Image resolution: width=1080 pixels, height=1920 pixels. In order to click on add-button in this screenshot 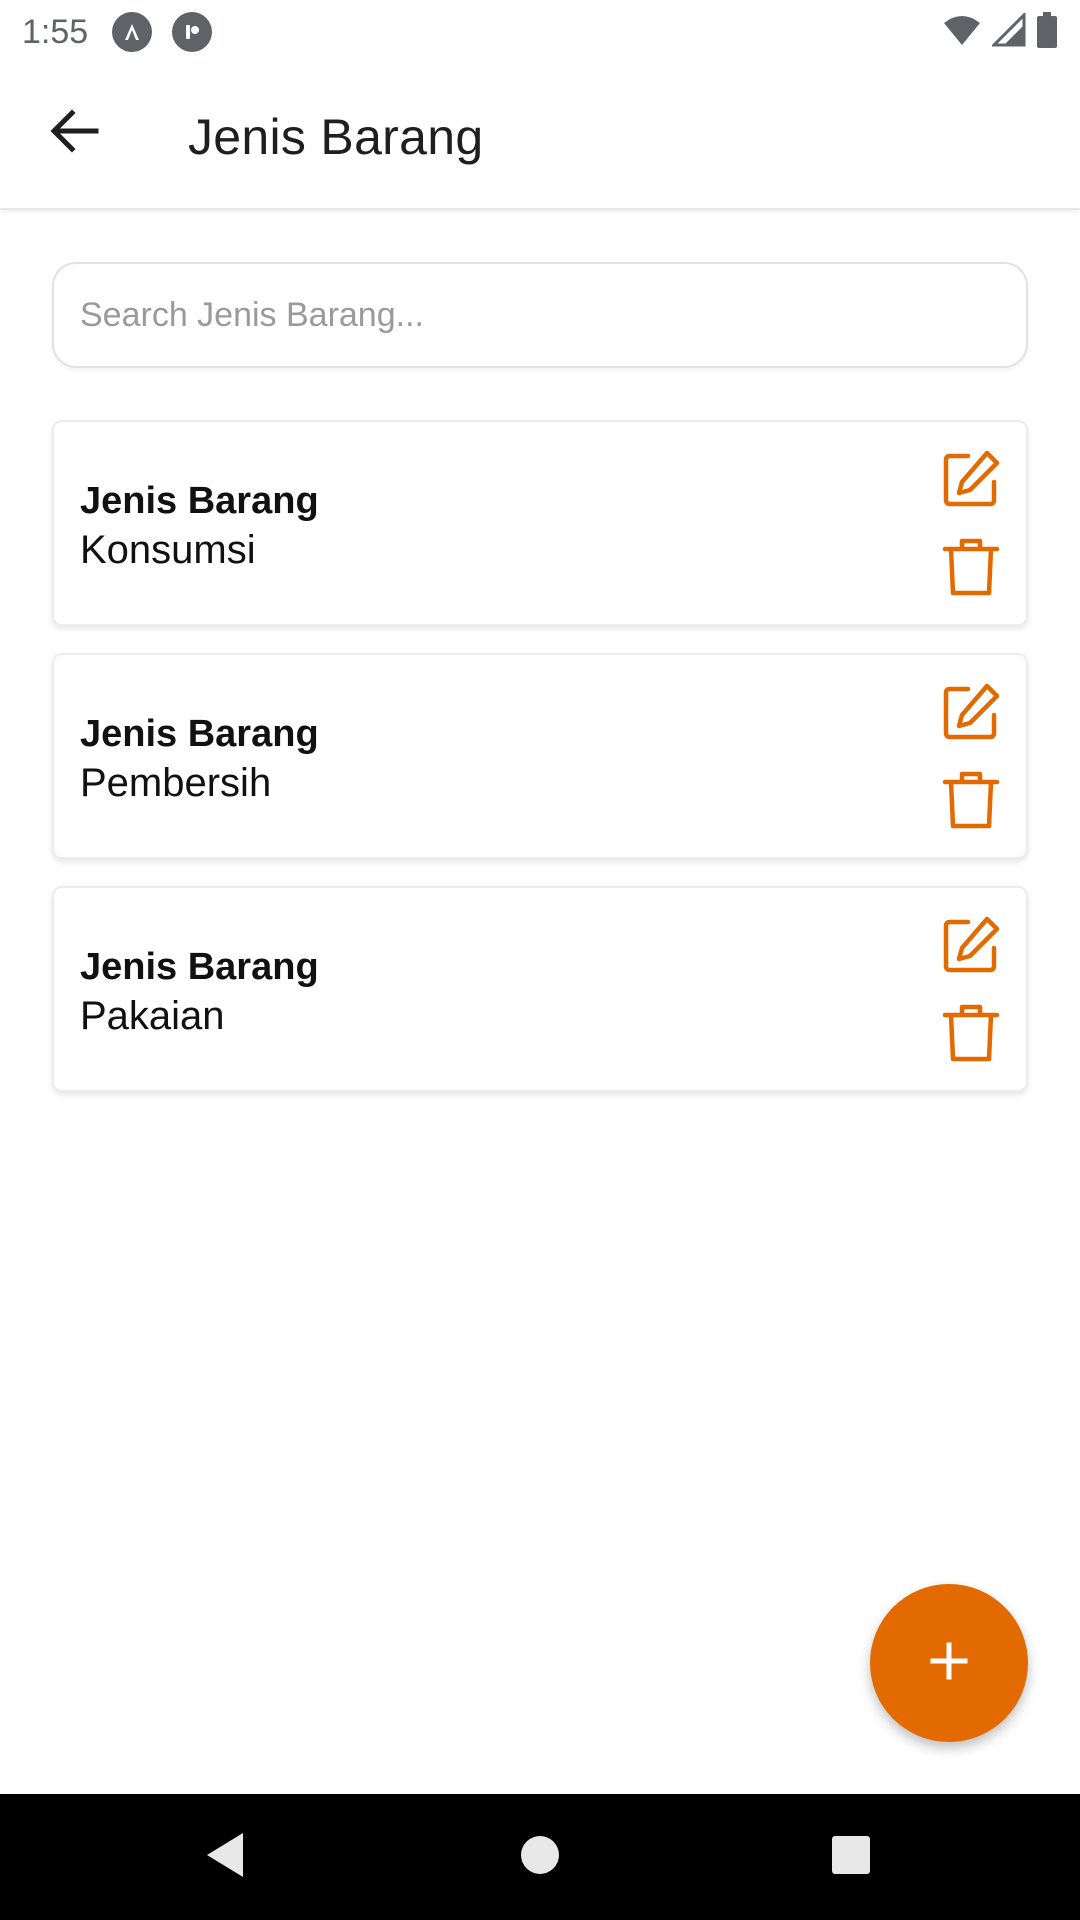, I will do `click(949, 1663)`.